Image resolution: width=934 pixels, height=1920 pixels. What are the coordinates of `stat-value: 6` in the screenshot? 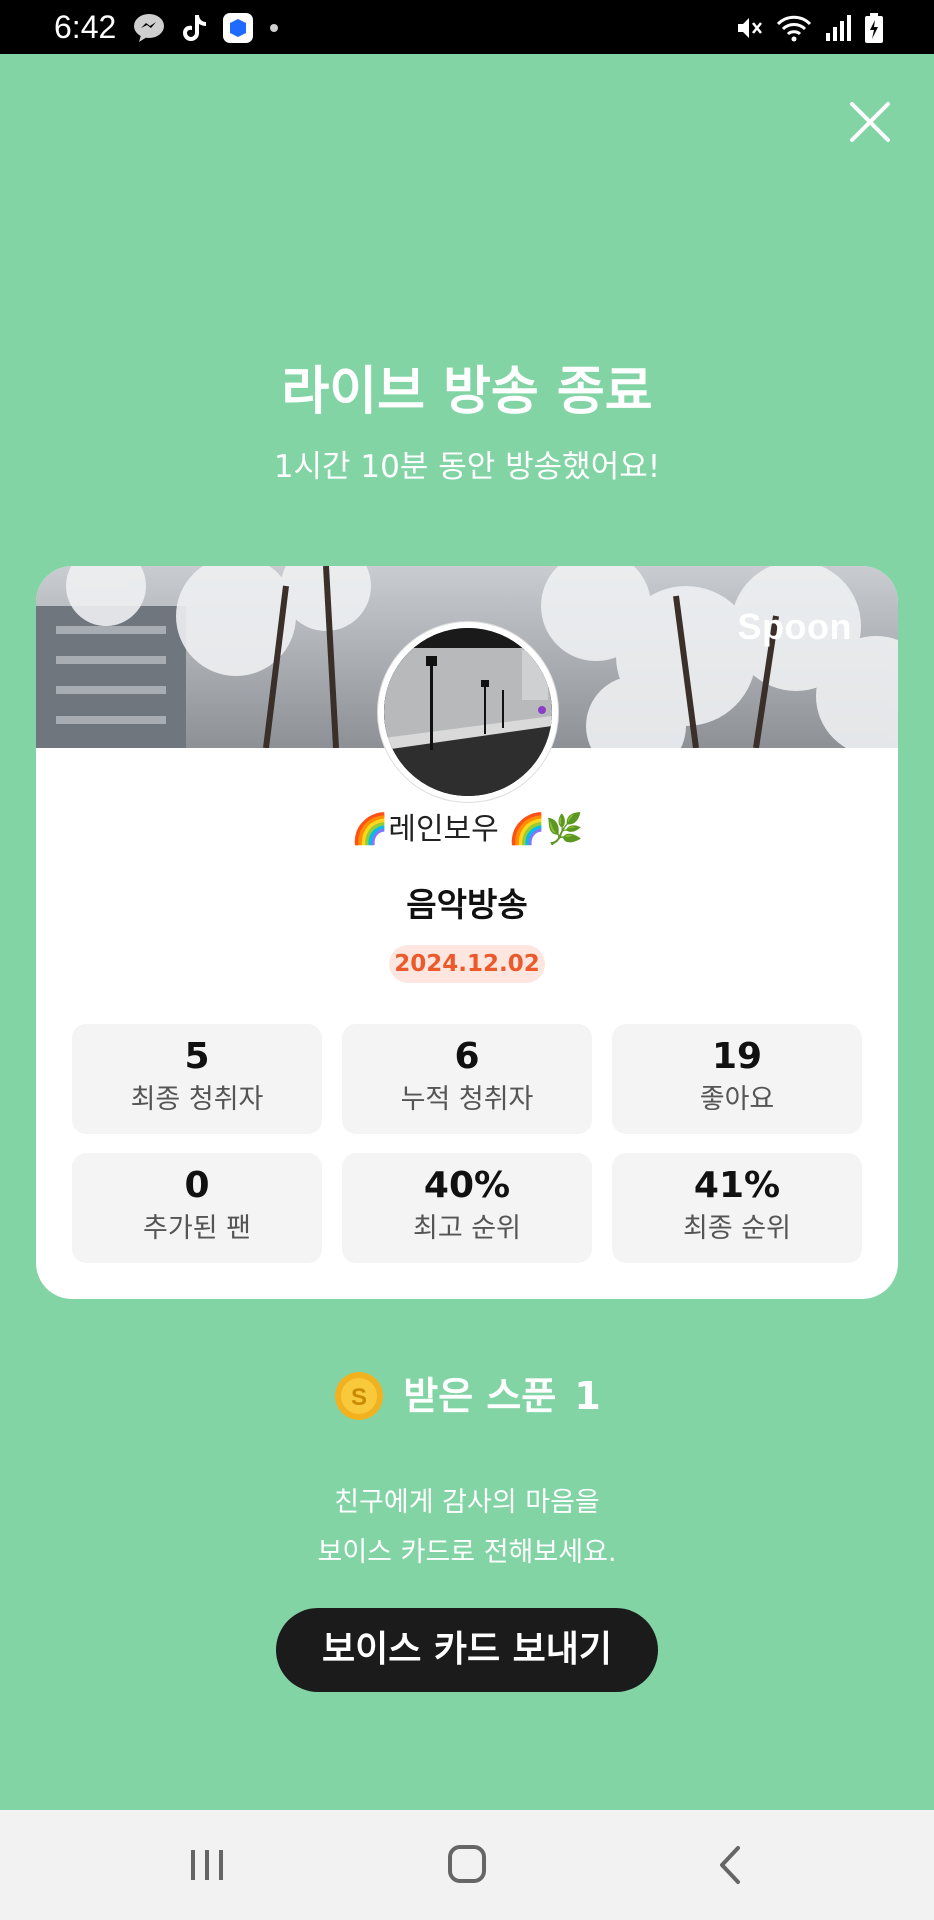 It's located at (467, 1056).